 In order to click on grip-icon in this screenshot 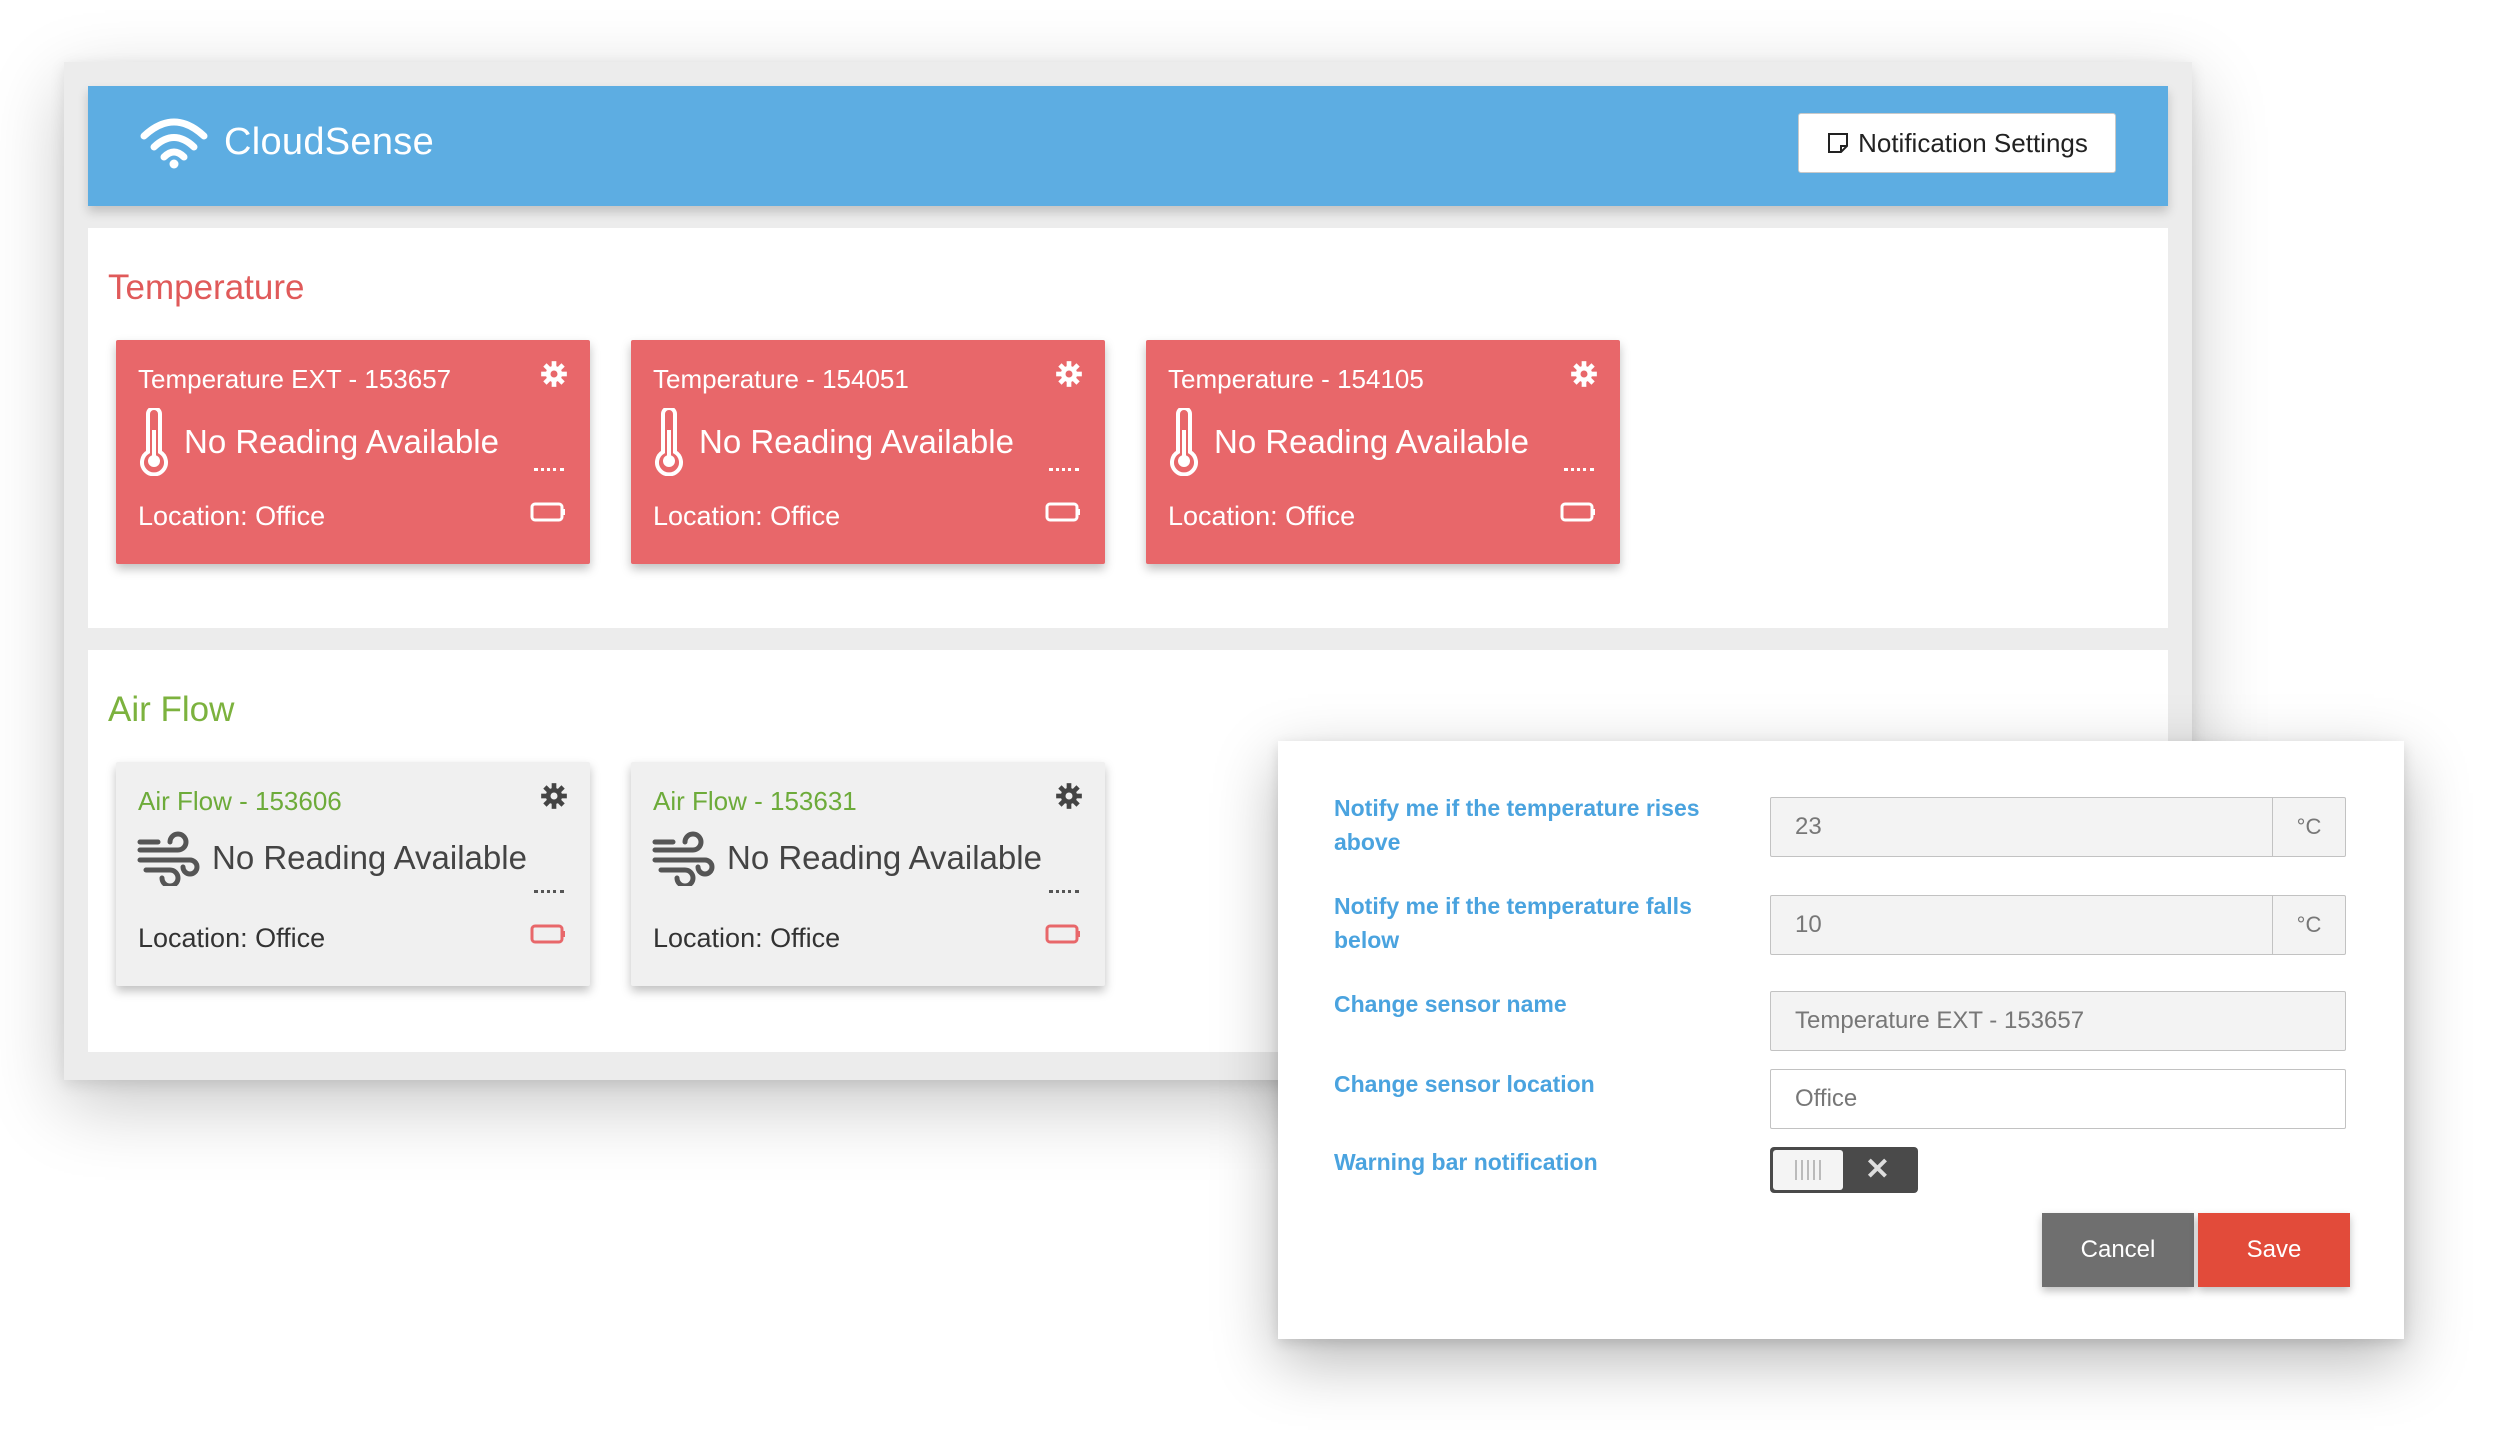, I will do `click(1808, 1170)`.